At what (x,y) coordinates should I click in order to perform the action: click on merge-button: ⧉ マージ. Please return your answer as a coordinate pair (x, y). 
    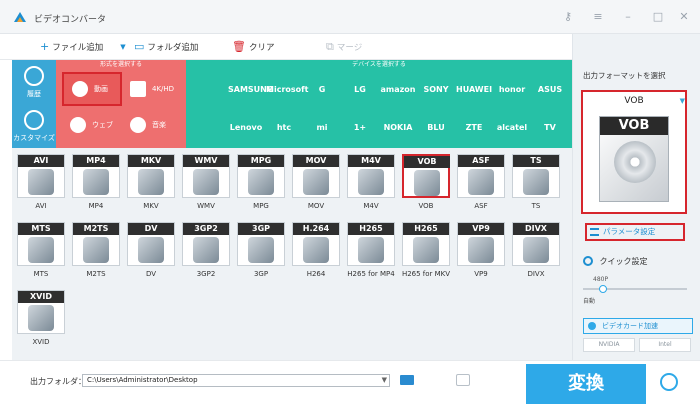
    Looking at the image, I should click on (344, 47).